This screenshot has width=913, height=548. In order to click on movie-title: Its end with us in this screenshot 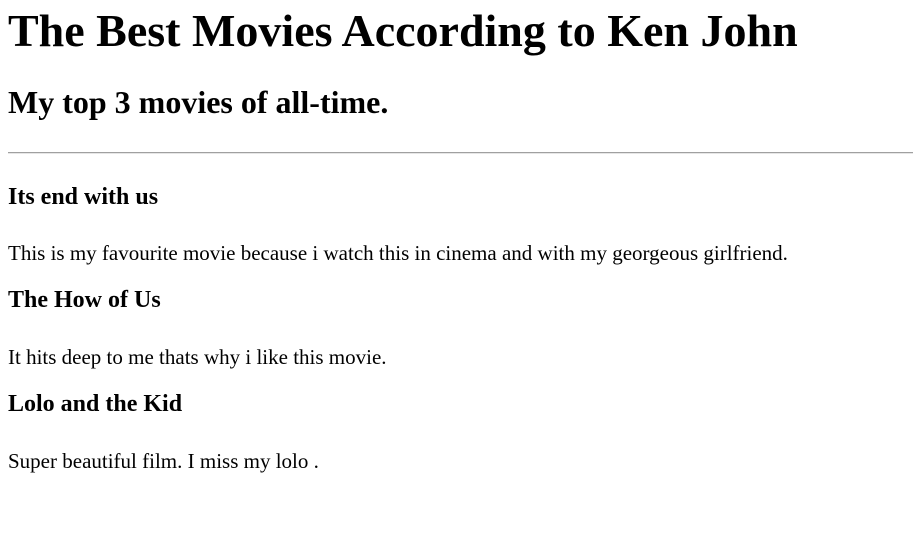, I will do `click(83, 196)`.